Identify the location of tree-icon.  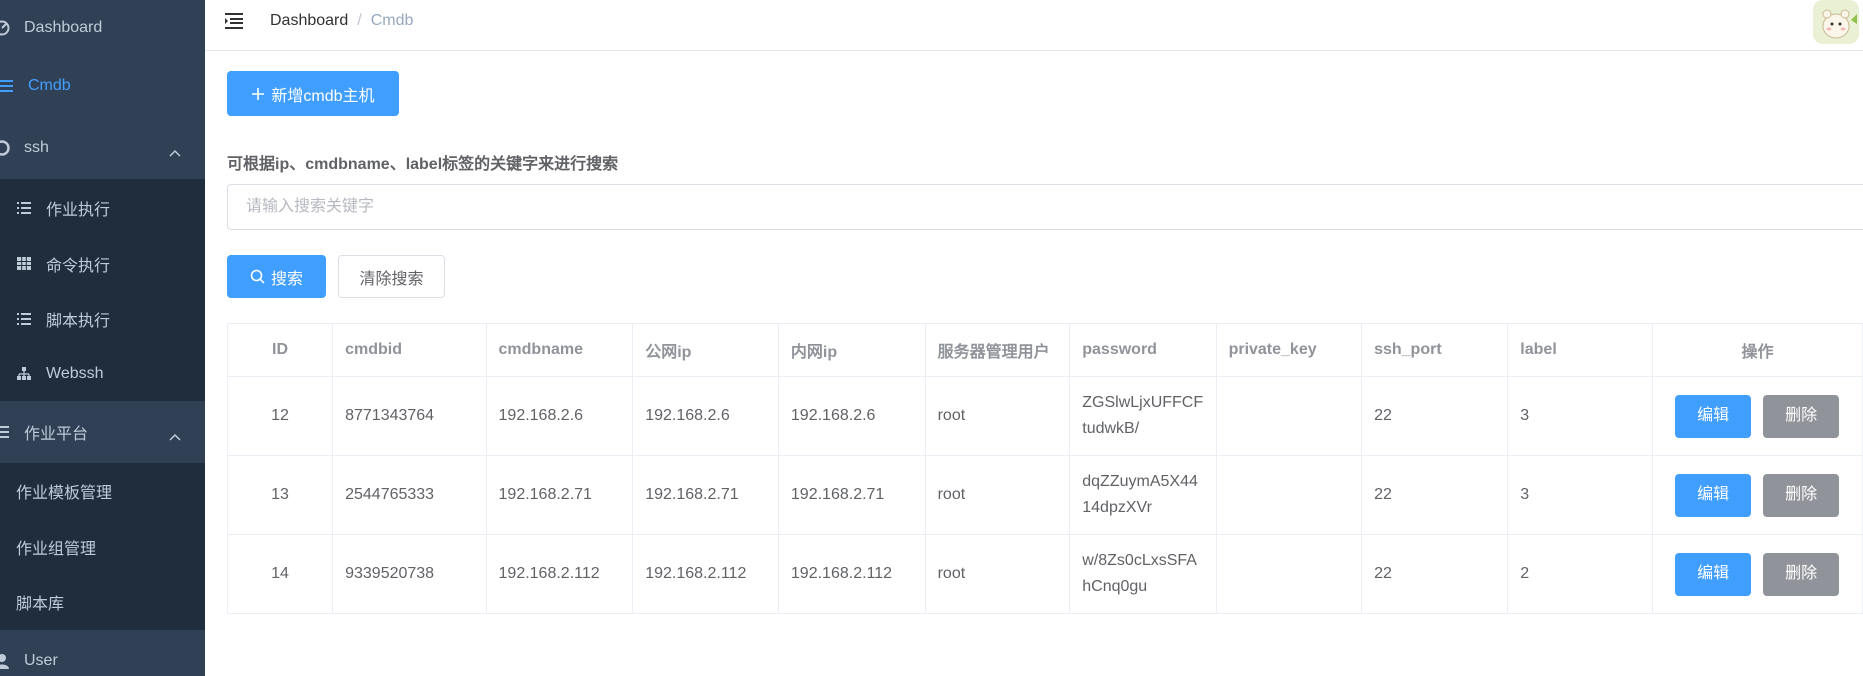
(24, 374).